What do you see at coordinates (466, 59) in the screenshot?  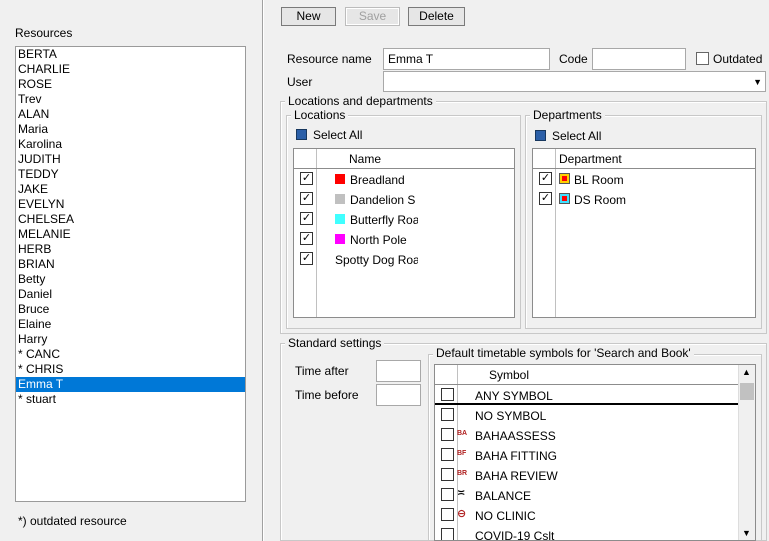 I see `resource-name-input: Emma T` at bounding box center [466, 59].